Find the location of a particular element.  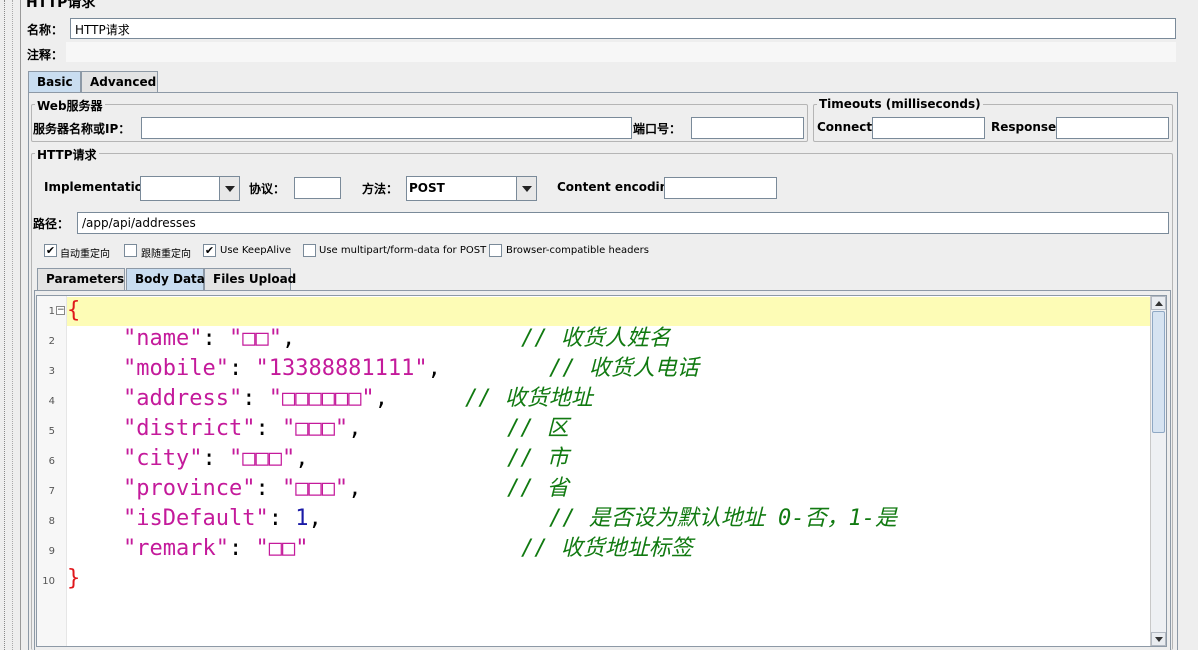

json-value: "13388881111" is located at coordinates (341, 368).